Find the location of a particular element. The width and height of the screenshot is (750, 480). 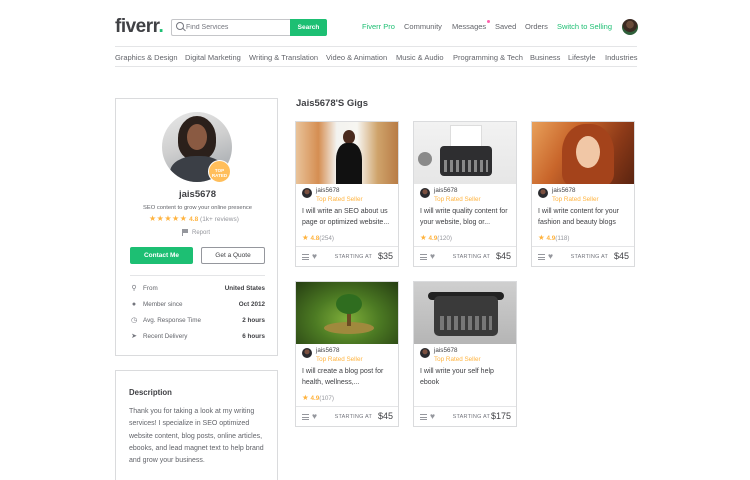

contact-me-button: Contact Me is located at coordinates (161, 255).